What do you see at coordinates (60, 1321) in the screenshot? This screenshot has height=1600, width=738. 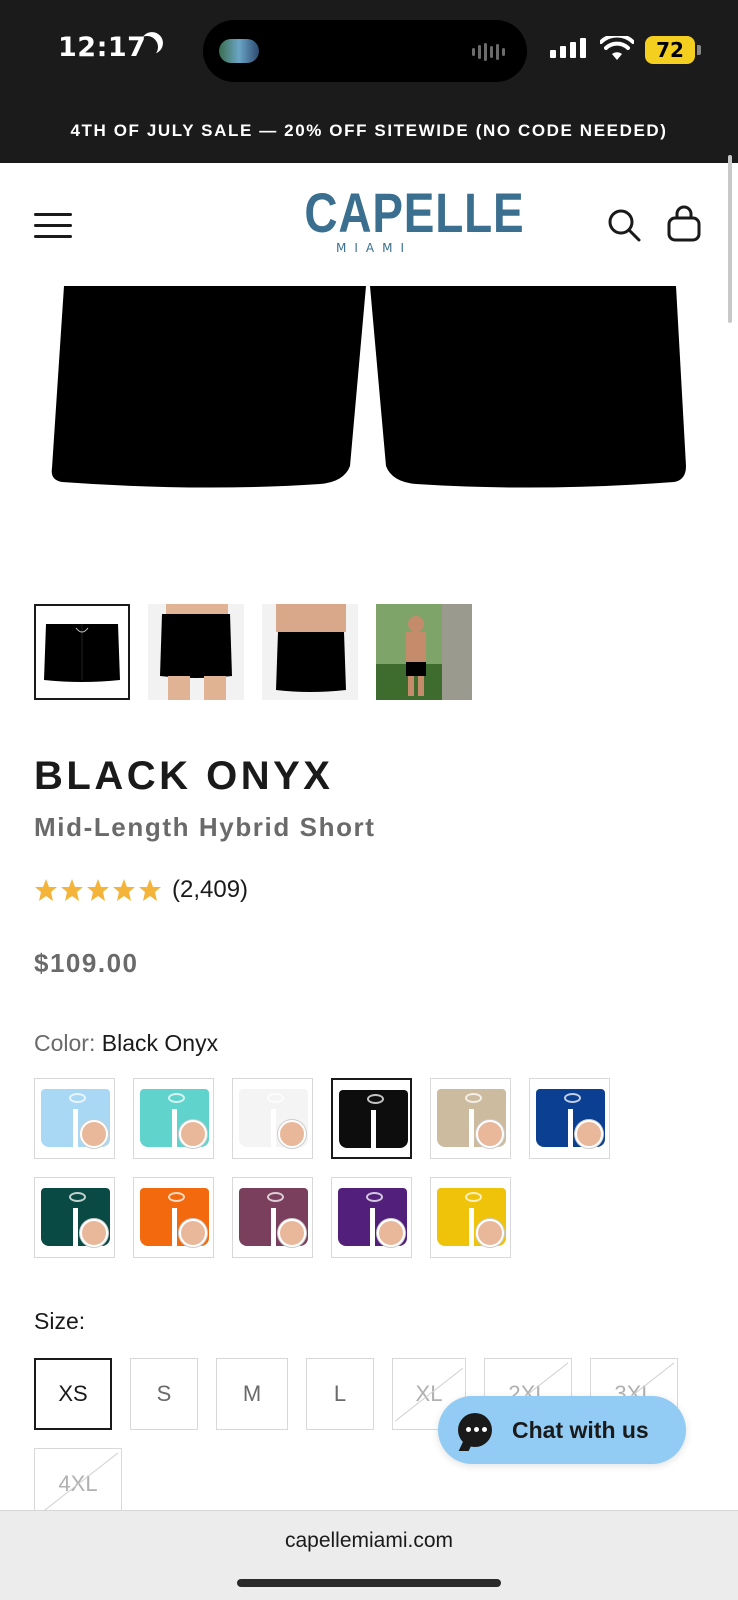 I see `size-label: Size:` at bounding box center [60, 1321].